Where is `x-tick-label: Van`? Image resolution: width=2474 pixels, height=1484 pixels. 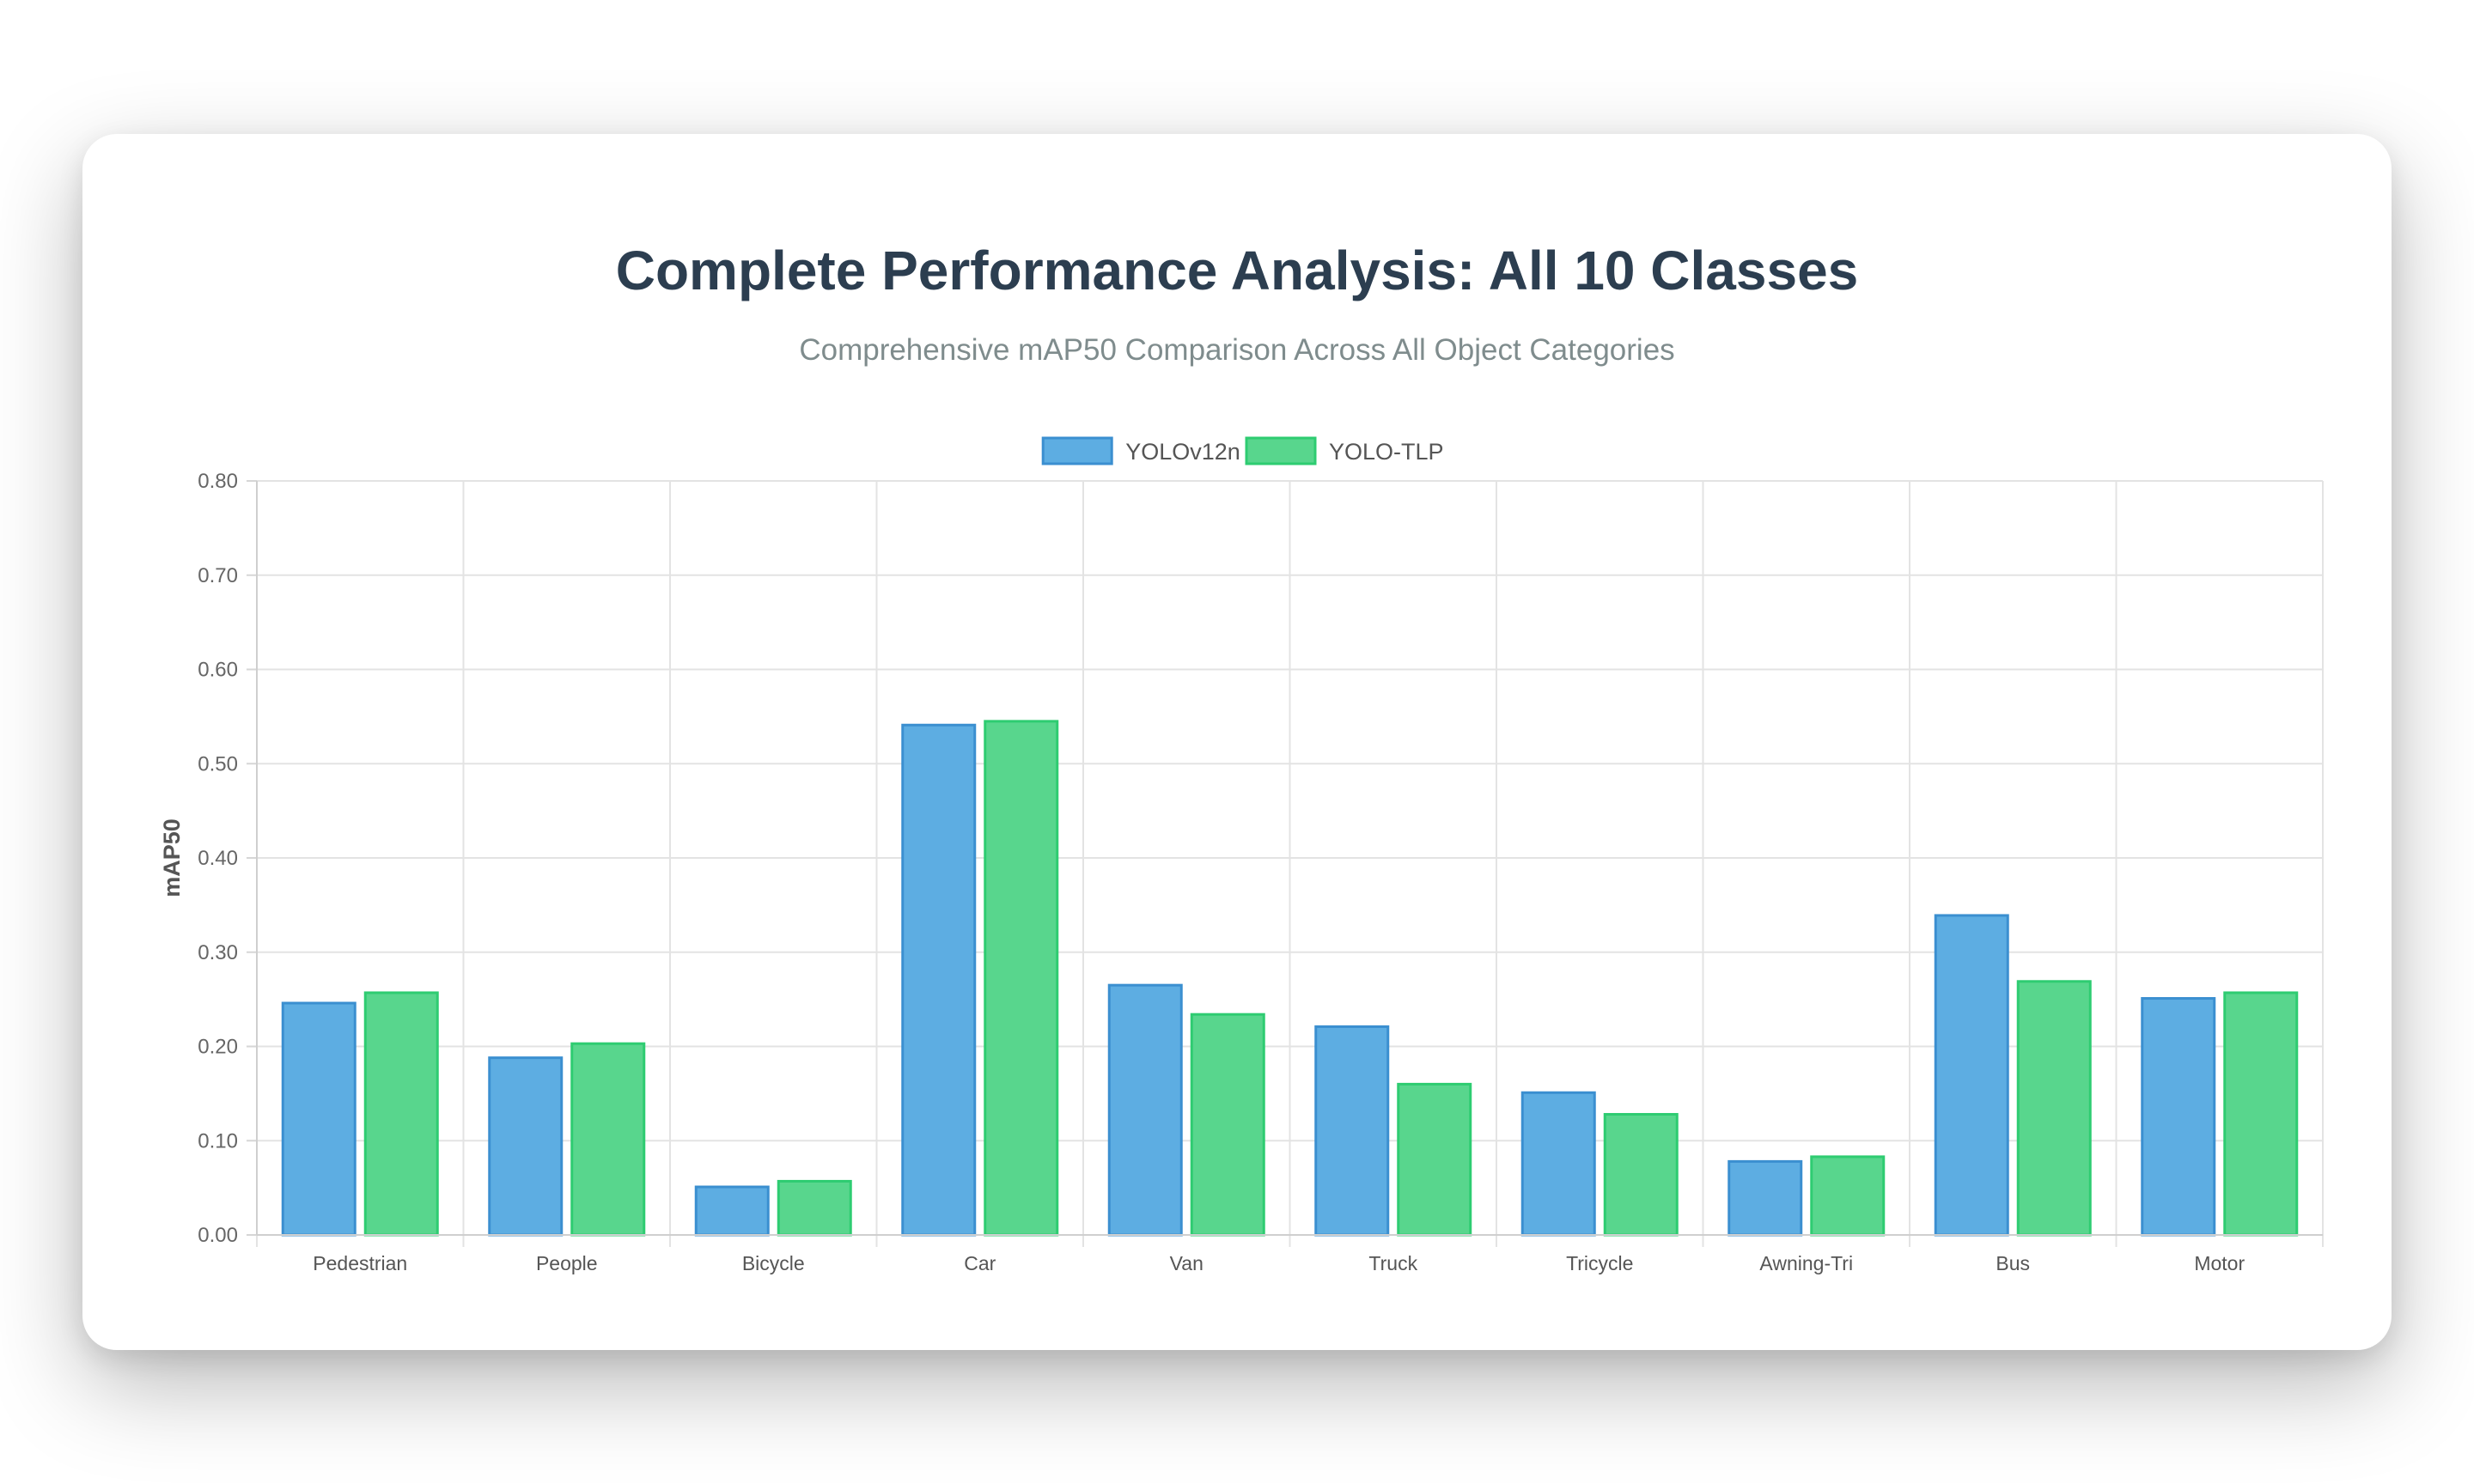 x-tick-label: Van is located at coordinates (1186, 1263).